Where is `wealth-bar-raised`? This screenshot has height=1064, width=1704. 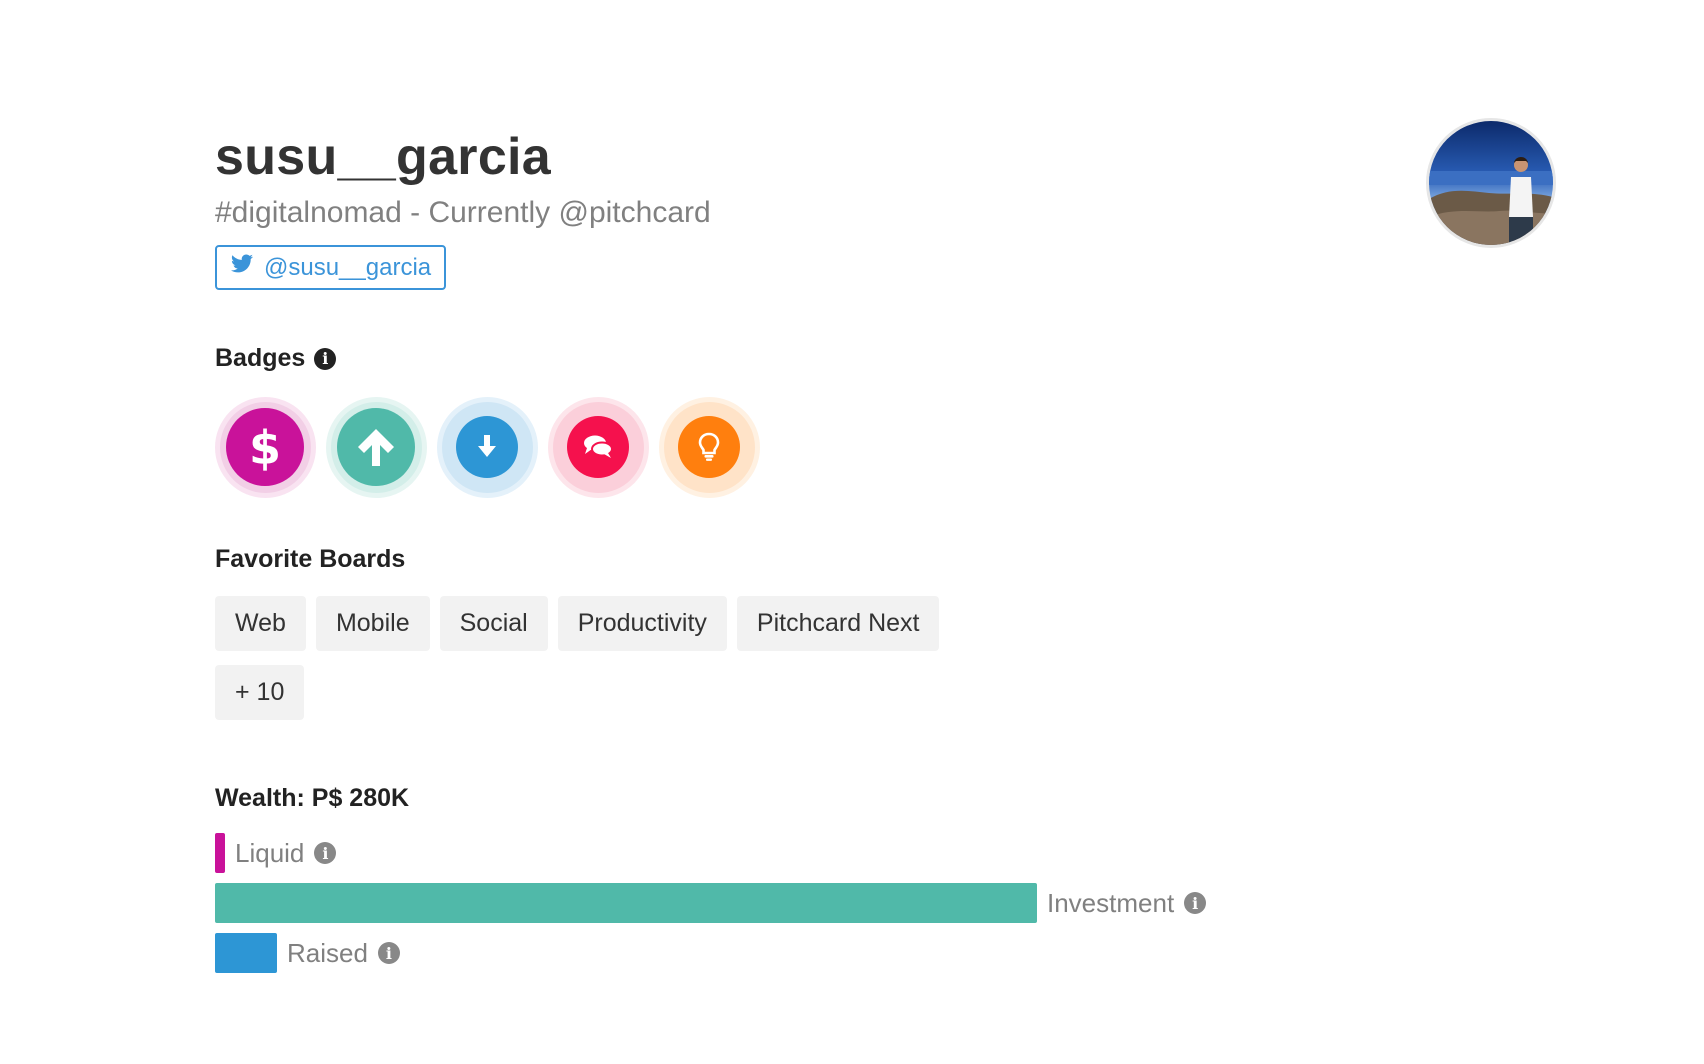 wealth-bar-raised is located at coordinates (246, 953).